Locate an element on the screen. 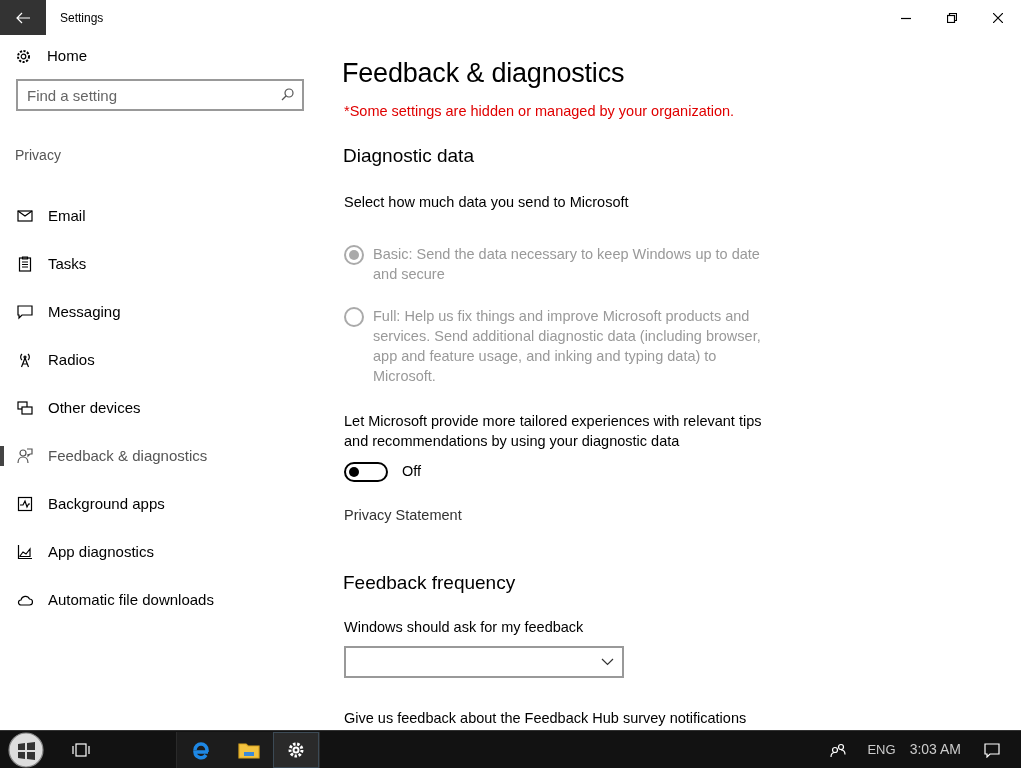 The height and width of the screenshot is (768, 1021). clipboard-icon is located at coordinates (25, 264).